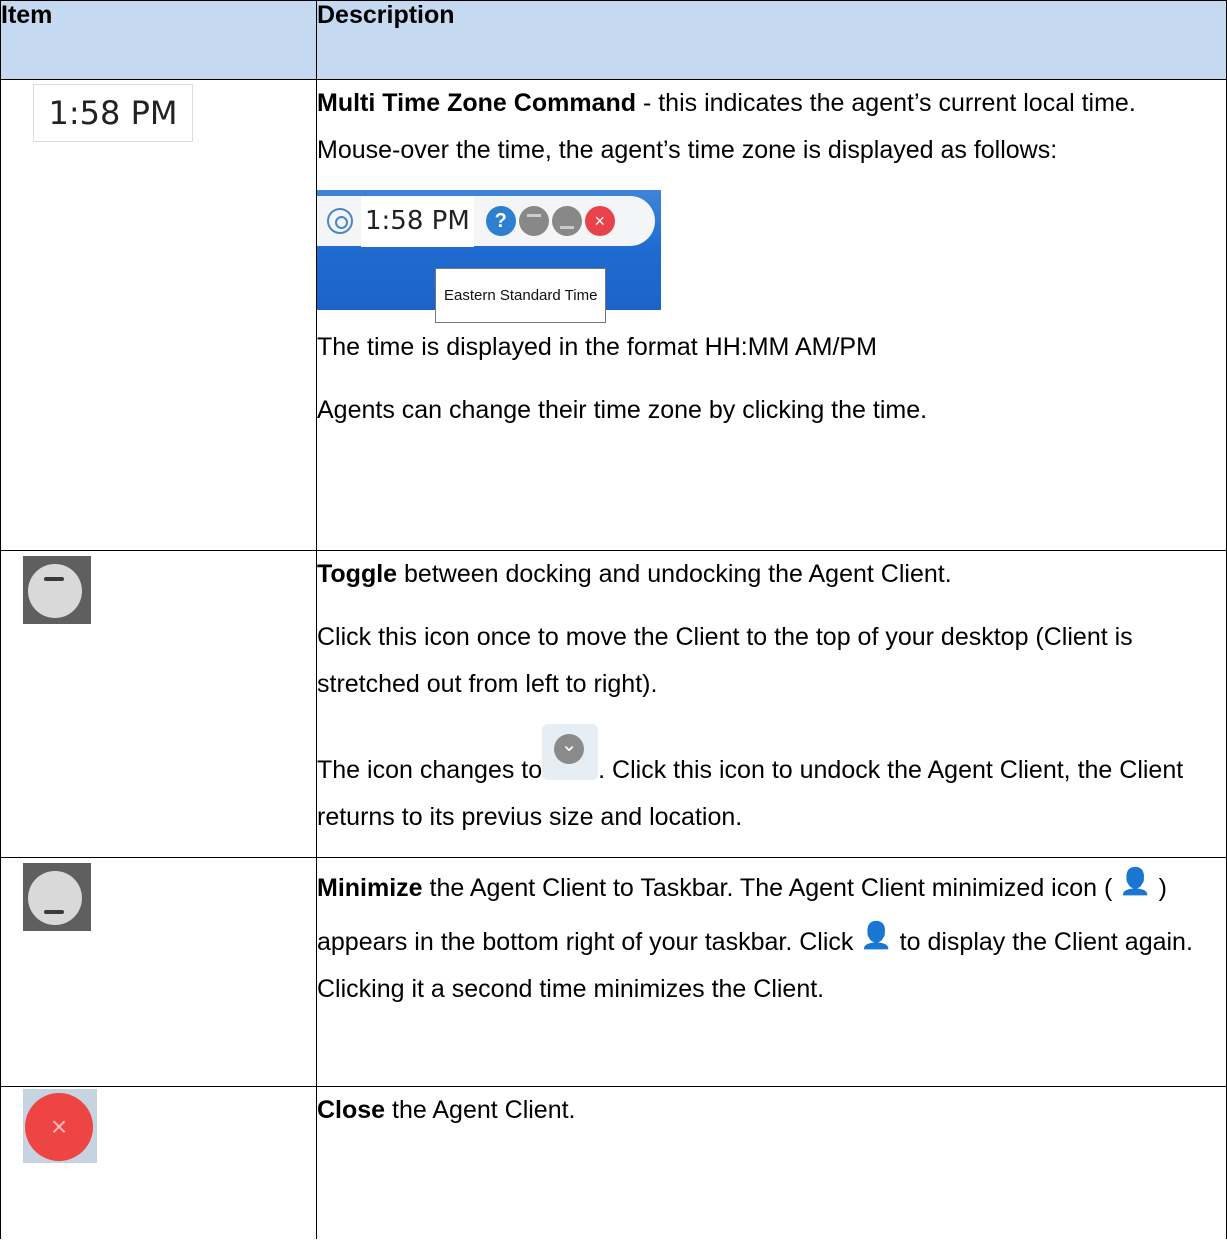 The height and width of the screenshot is (1247, 1227). What do you see at coordinates (113, 113) in the screenshot?
I see `clock-display: 1:58 PM` at bounding box center [113, 113].